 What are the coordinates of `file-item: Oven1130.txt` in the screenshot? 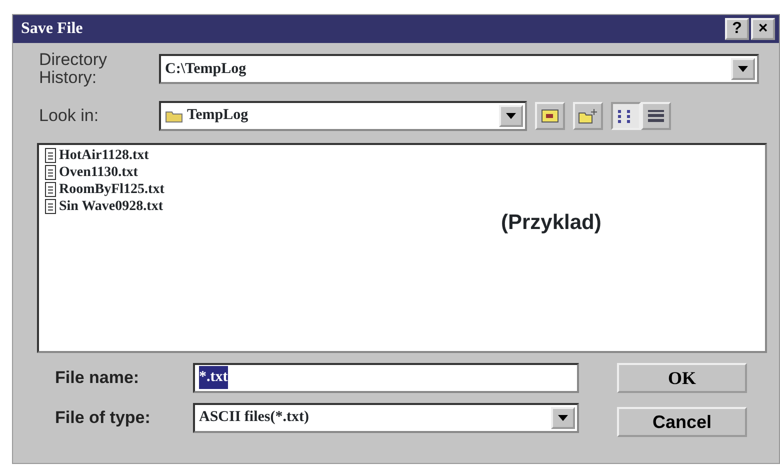 It's located at (98, 172).